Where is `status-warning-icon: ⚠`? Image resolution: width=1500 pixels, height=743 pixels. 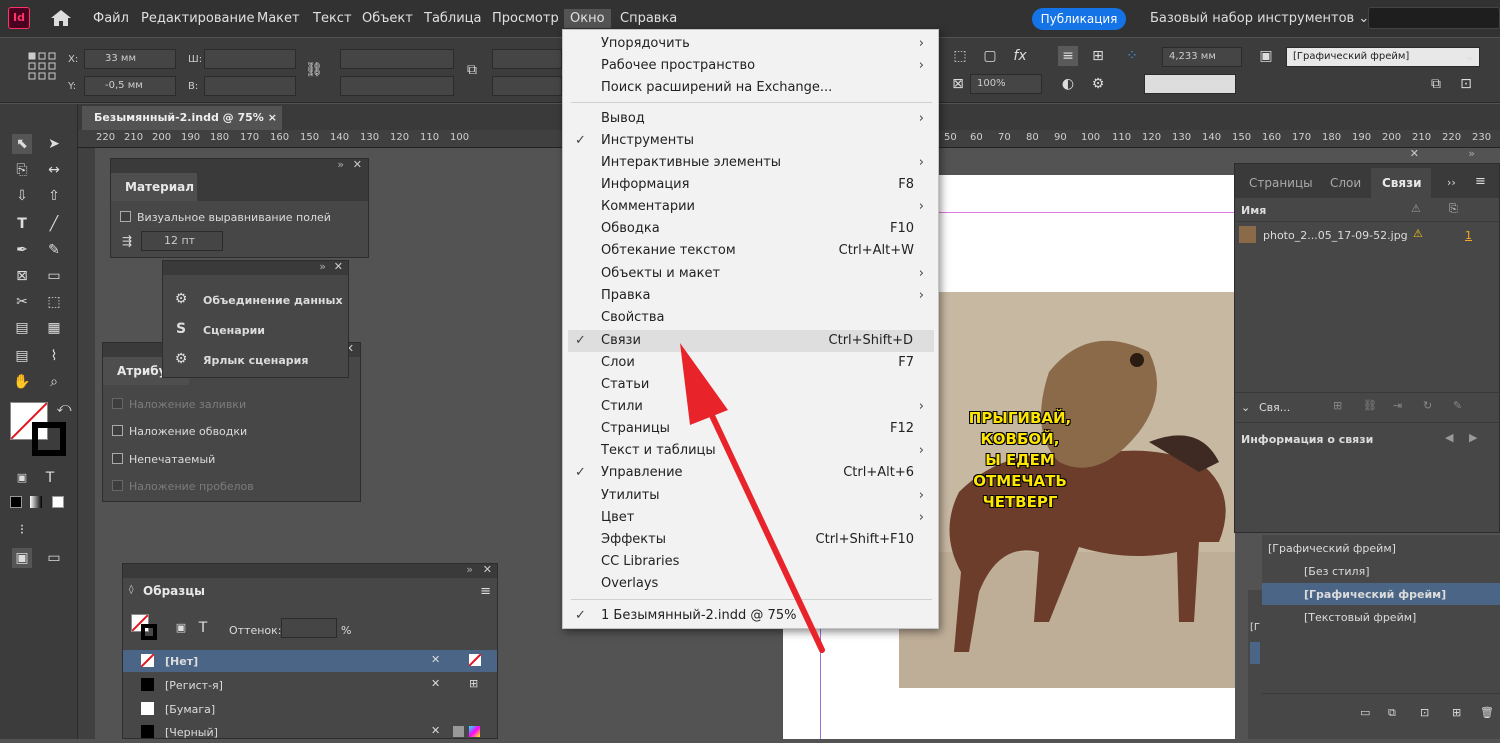 status-warning-icon: ⚠ is located at coordinates (1416, 208).